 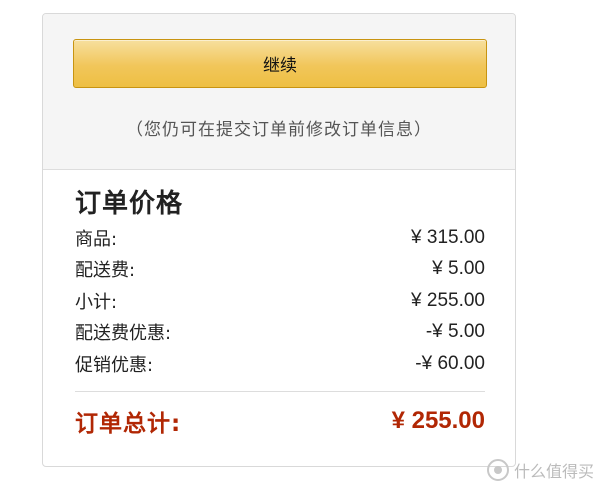 What do you see at coordinates (96, 239) in the screenshot?
I see `price-row-label: 商品:` at bounding box center [96, 239].